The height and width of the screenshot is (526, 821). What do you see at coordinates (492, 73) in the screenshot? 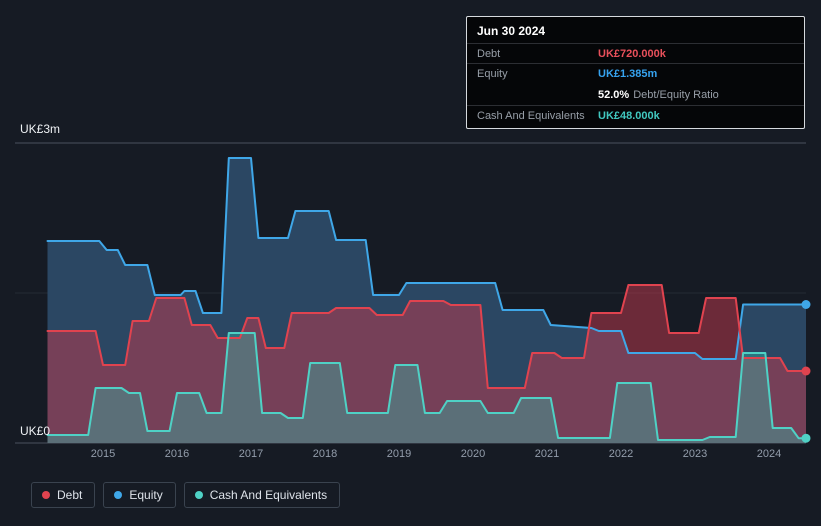
I see `tooltip-equity-label: Equity` at bounding box center [492, 73].